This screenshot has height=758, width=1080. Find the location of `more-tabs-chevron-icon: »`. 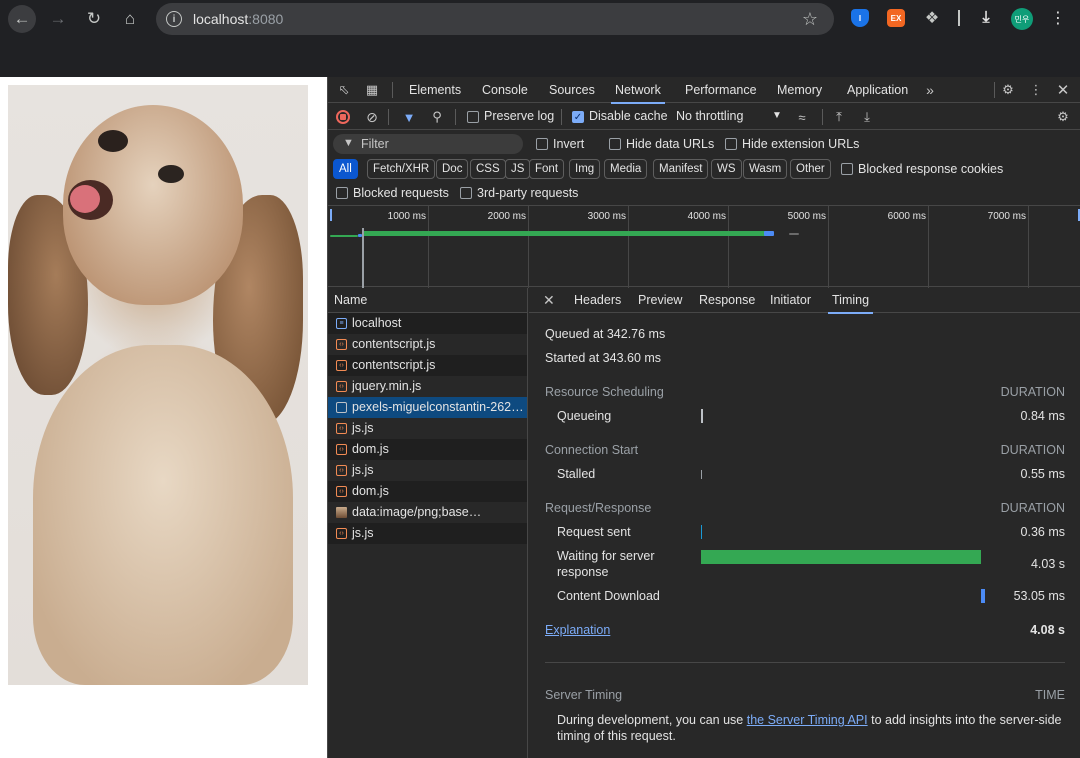

more-tabs-chevron-icon: » is located at coordinates (930, 90).